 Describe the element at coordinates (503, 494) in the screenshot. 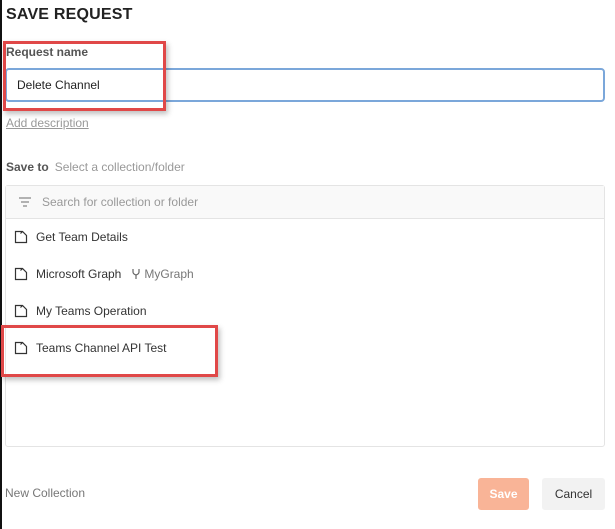

I see `save-button: Save` at that location.